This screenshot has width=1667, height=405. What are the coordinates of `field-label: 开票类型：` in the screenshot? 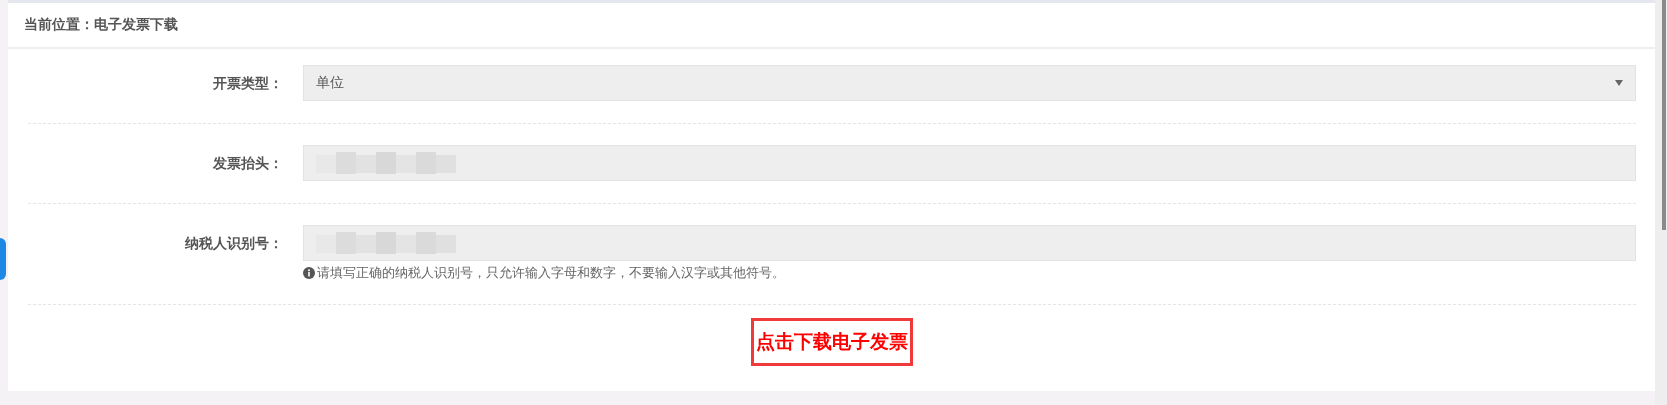 It's located at (248, 83).